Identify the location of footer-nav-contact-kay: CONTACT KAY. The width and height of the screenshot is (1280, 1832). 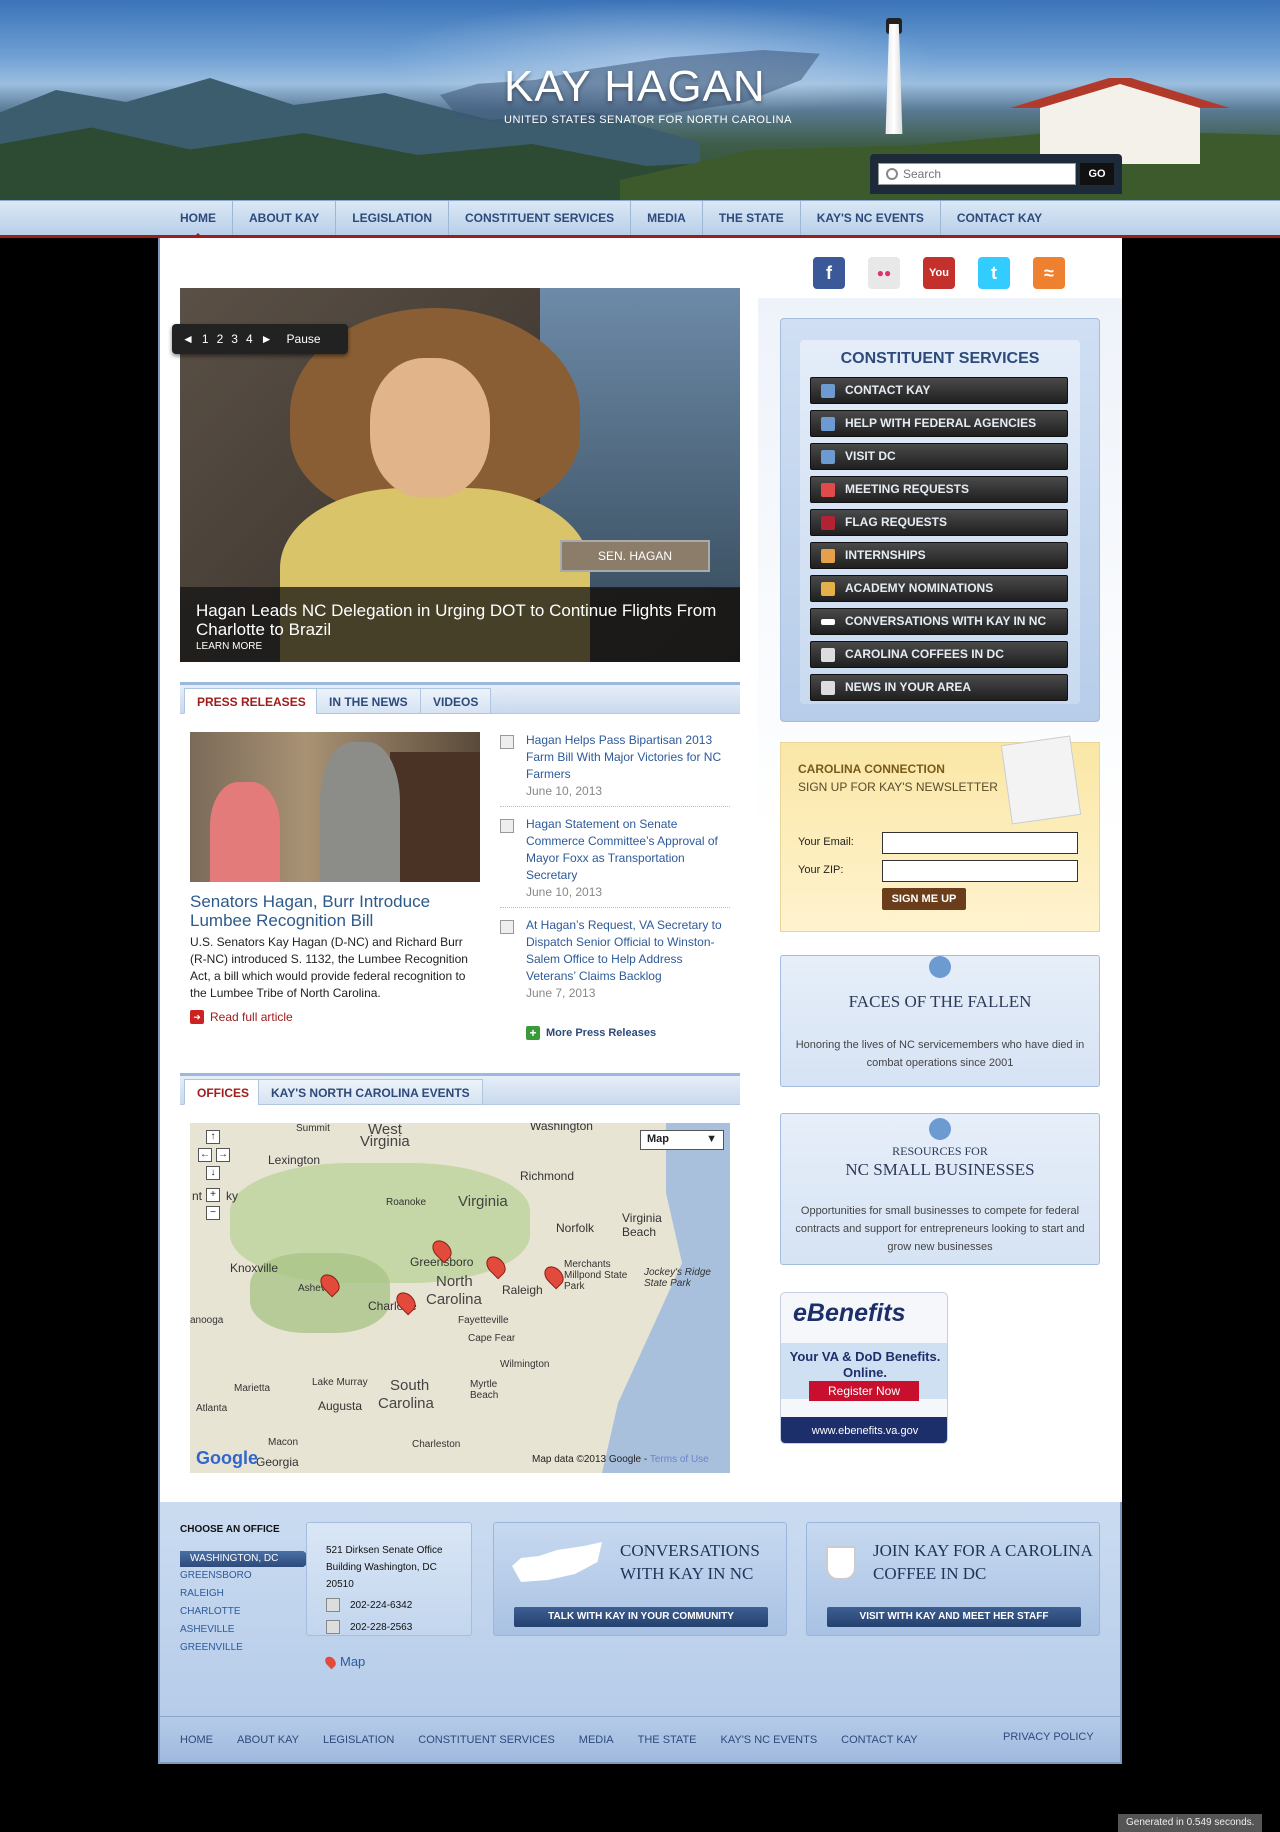
(879, 1740).